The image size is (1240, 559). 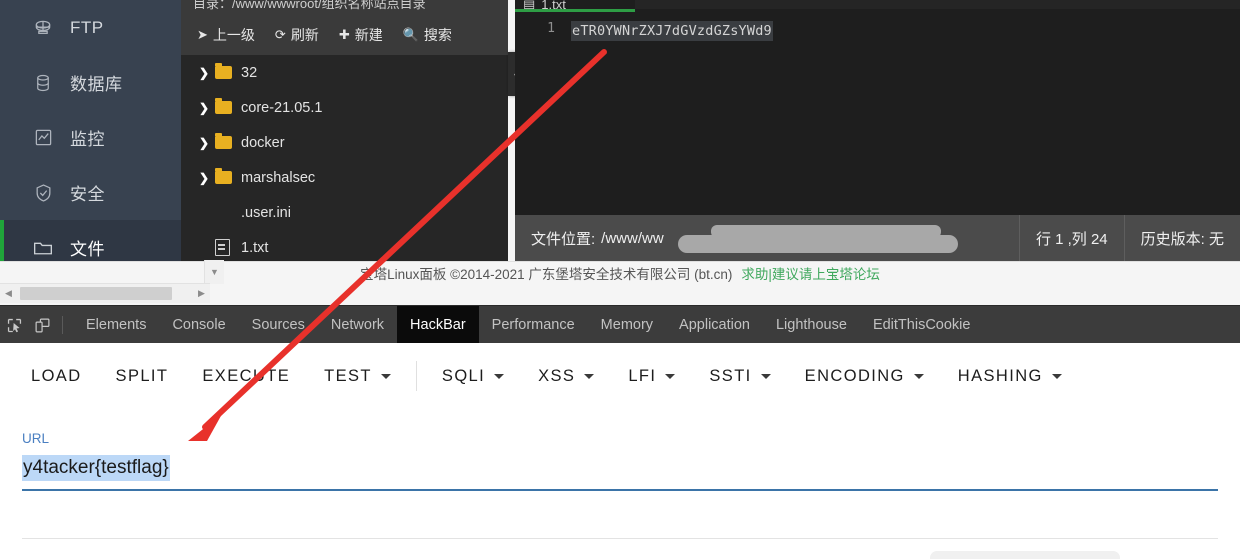 What do you see at coordinates (632, 238) in the screenshot?
I see `file-location-value: /www/ww` at bounding box center [632, 238].